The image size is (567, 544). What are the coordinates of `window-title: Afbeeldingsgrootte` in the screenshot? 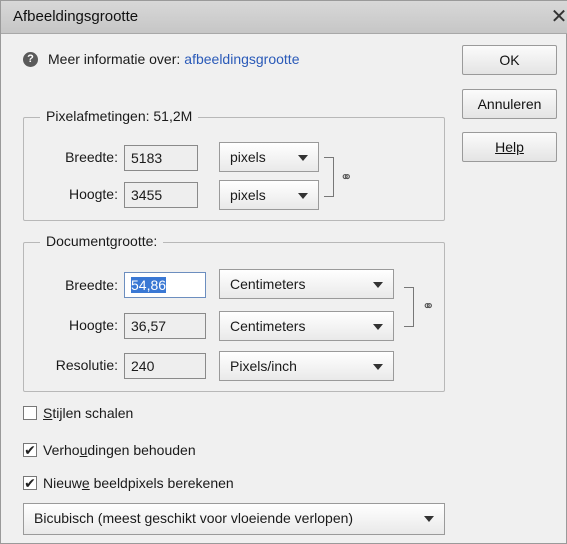 It's located at (76, 16).